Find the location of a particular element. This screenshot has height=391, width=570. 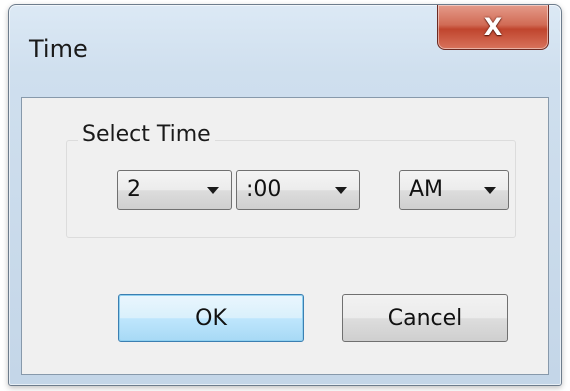

cancel-button: Cancel is located at coordinates (425, 318).